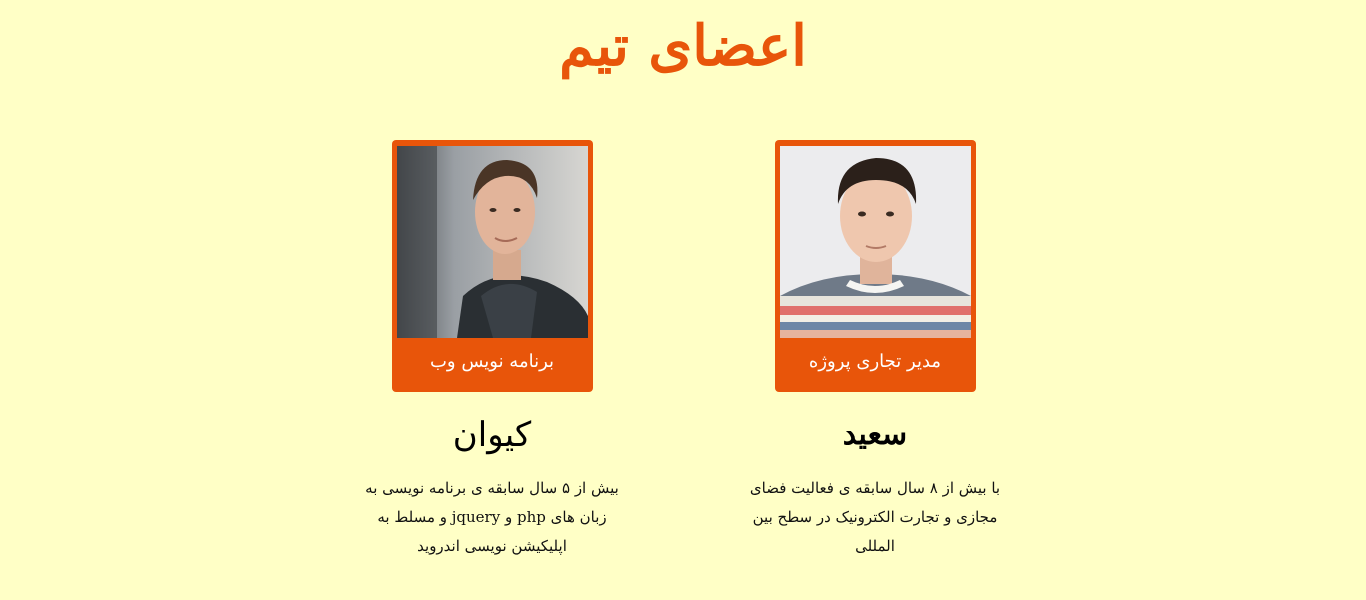 This screenshot has width=1366, height=600. Describe the element at coordinates (492, 435) in the screenshot. I see `member-name: کیوان` at that location.